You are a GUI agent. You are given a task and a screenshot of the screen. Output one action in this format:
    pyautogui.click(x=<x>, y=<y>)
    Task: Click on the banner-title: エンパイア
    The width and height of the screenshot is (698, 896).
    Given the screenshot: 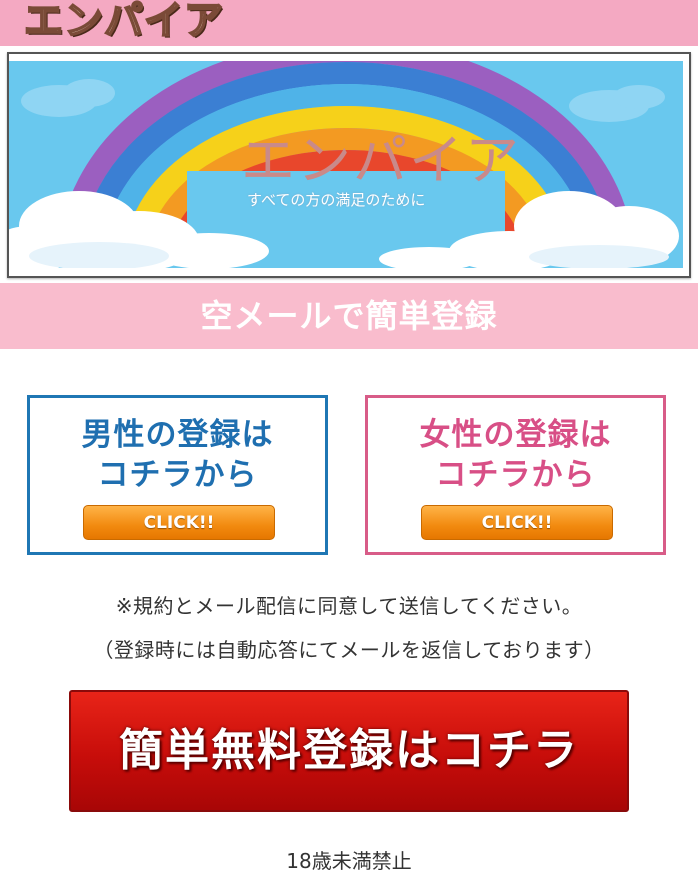 What is the action you would take?
    pyautogui.click(x=381, y=160)
    